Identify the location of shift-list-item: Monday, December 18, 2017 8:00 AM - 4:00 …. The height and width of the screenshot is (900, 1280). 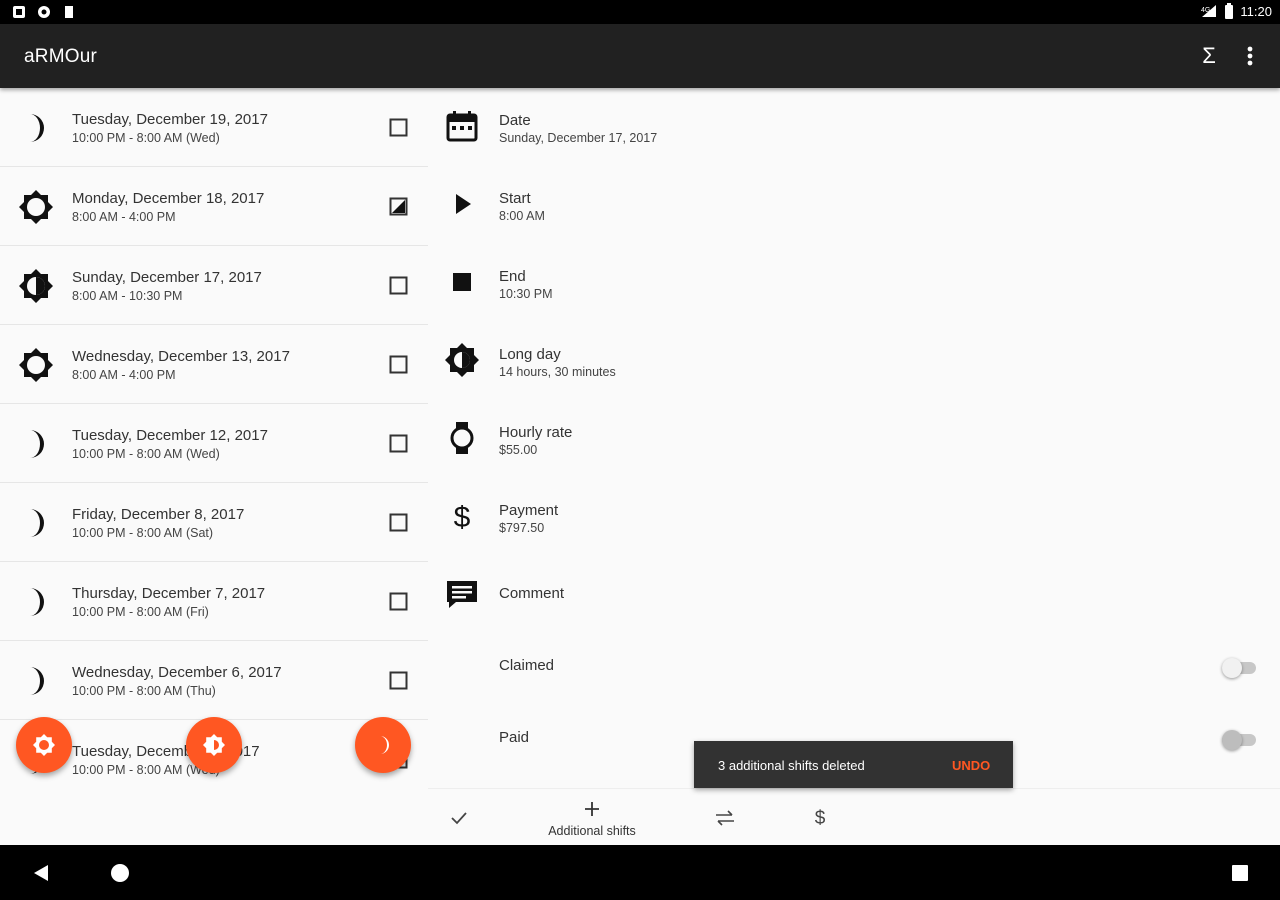
(214, 206).